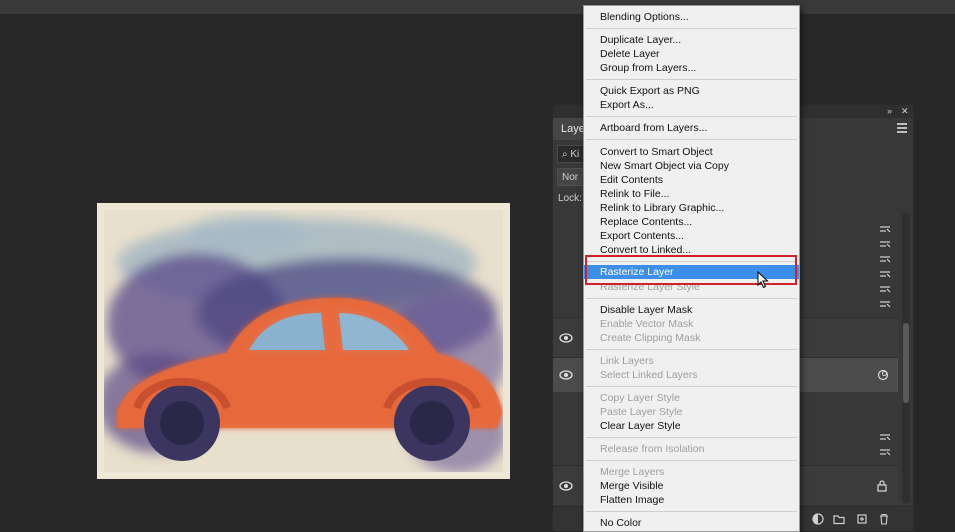  Describe the element at coordinates (691, 54) in the screenshot. I see `menu-item-delete-layer: Delete Layer` at that location.